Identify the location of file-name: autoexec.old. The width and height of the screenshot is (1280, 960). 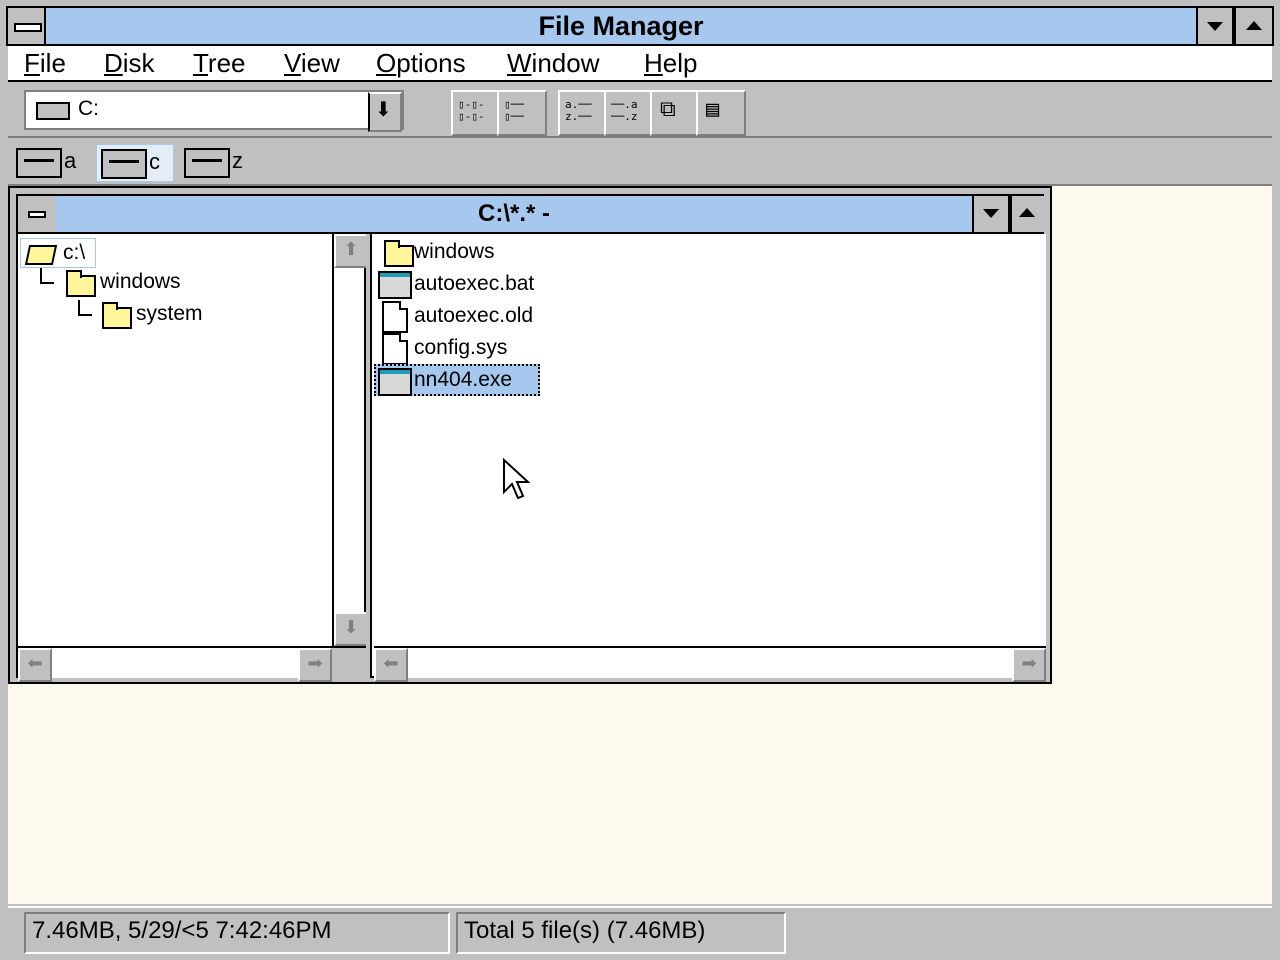
(474, 315).